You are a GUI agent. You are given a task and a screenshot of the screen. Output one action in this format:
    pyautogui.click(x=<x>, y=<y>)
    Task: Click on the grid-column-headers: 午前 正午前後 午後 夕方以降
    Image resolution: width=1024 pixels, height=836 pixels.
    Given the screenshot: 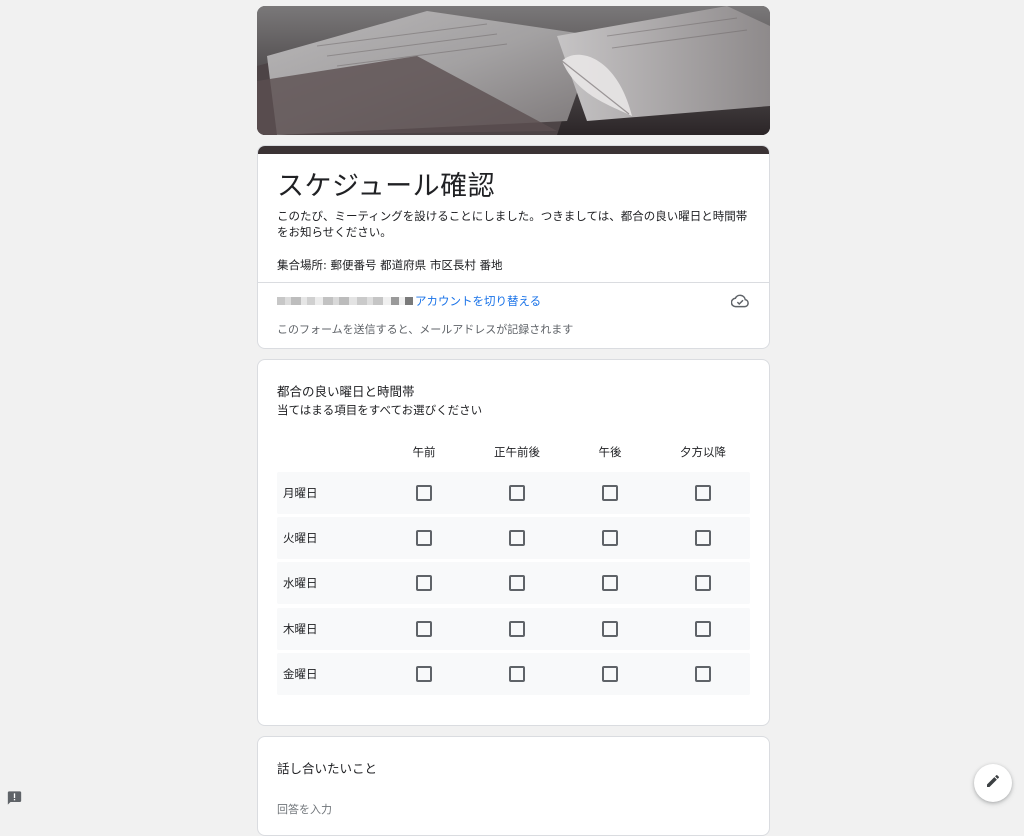 What is the action you would take?
    pyautogui.click(x=513, y=454)
    